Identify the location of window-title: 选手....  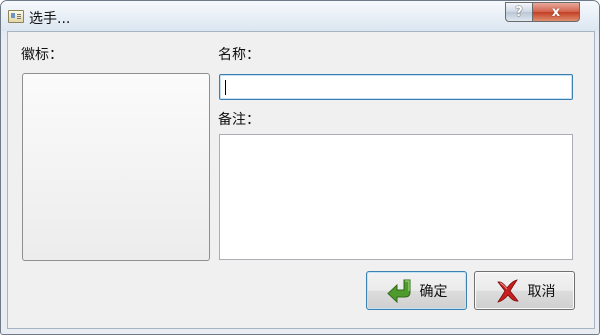
(50, 19).